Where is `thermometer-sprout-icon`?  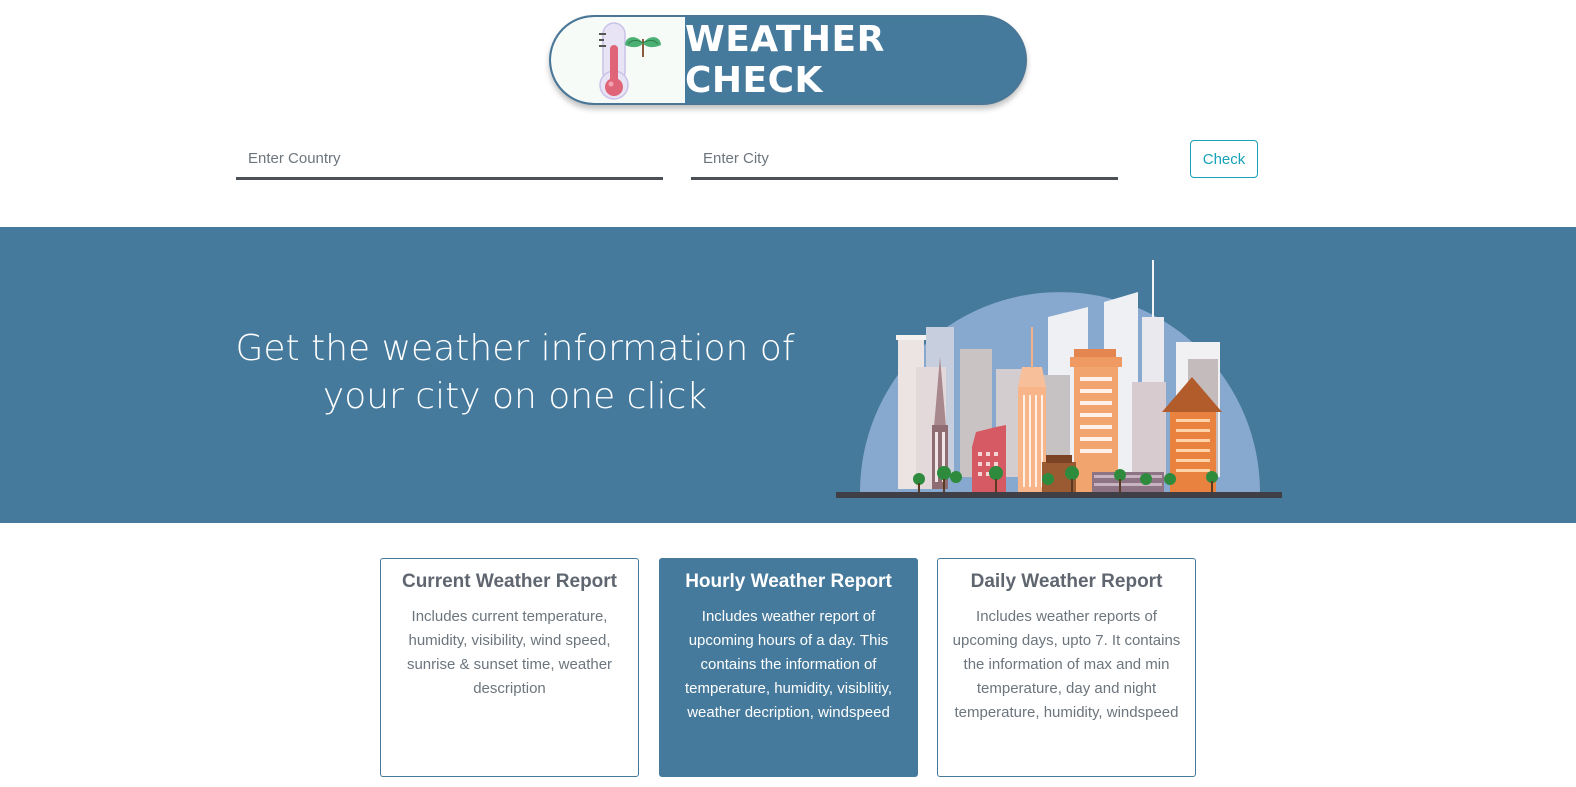 thermometer-sprout-icon is located at coordinates (630, 61).